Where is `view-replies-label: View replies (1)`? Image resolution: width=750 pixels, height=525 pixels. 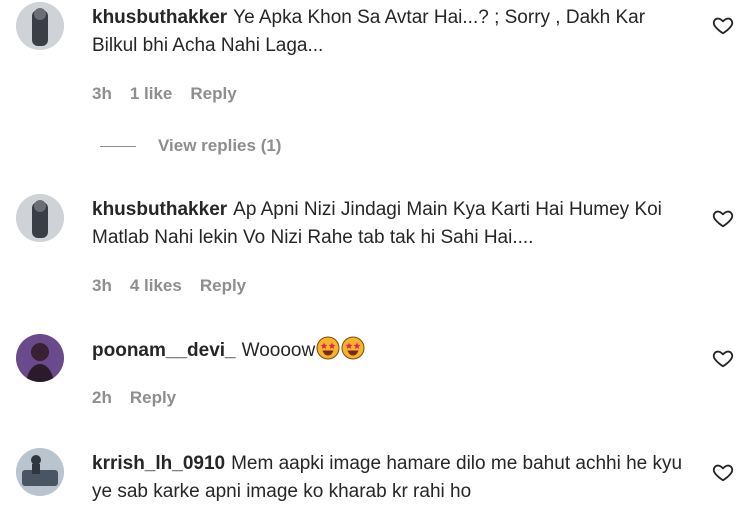 view-replies-label: View replies (1) is located at coordinates (220, 145).